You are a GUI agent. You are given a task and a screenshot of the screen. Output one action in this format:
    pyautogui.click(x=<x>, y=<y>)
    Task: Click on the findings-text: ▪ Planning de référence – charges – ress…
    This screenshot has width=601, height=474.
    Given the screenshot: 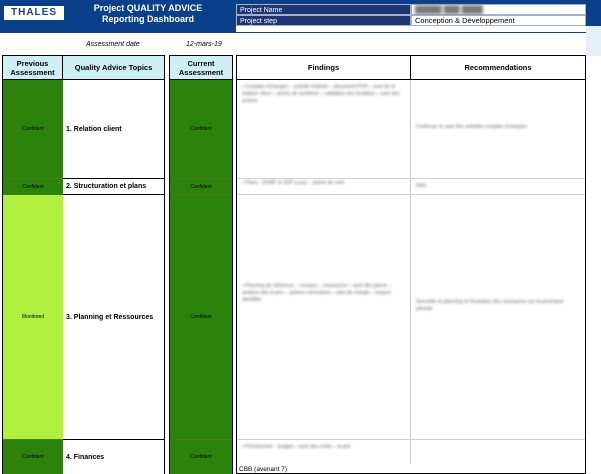 What is the action you would take?
    pyautogui.click(x=317, y=293)
    